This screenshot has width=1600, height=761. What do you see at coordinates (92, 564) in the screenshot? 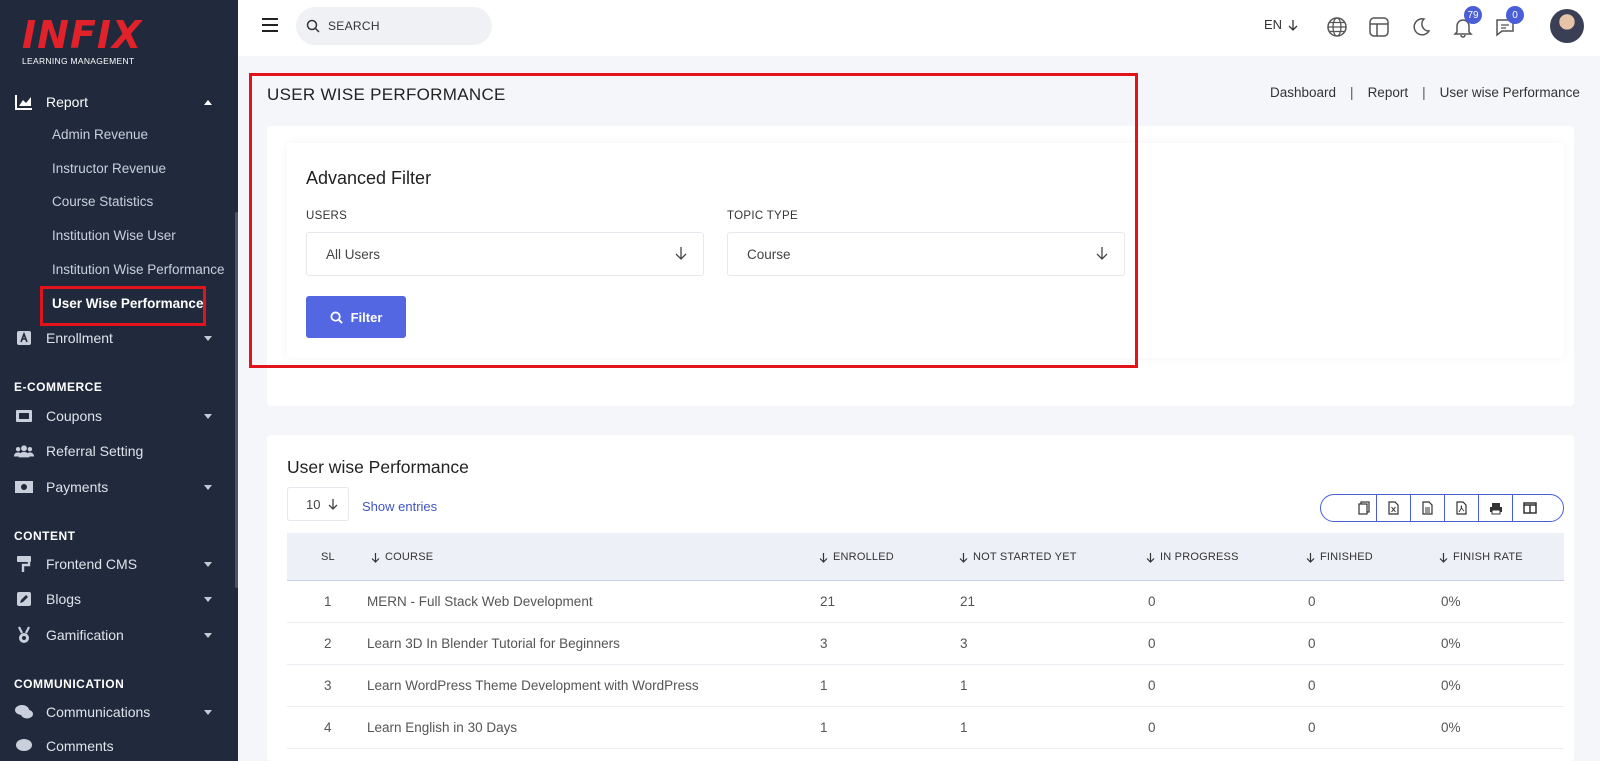
I see `sidebar-item-label: Frontend CMS` at bounding box center [92, 564].